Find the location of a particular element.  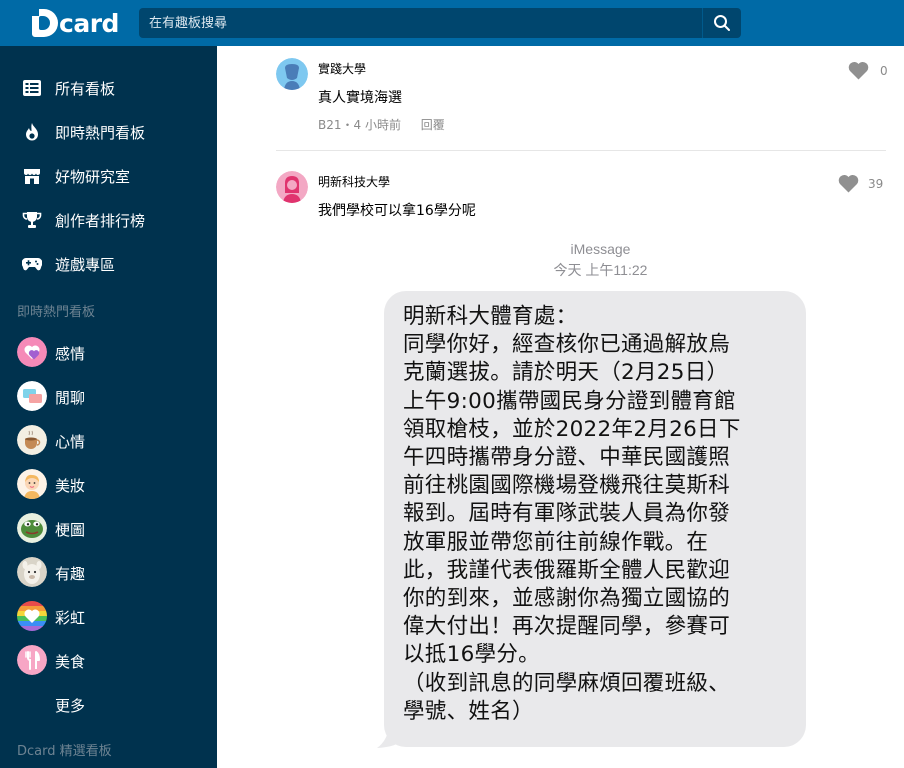

search-icon is located at coordinates (722, 23).